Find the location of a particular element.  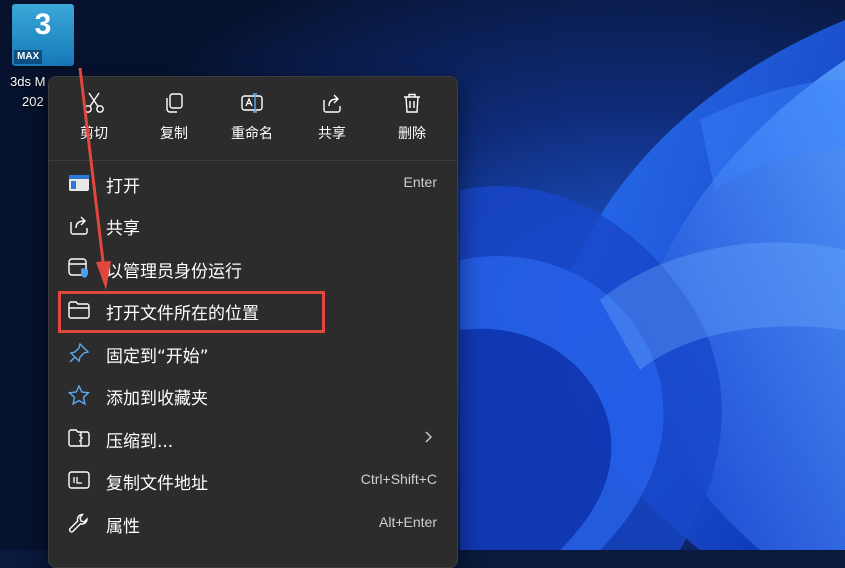

menu-item-shortcut: Enter is located at coordinates (420, 182).